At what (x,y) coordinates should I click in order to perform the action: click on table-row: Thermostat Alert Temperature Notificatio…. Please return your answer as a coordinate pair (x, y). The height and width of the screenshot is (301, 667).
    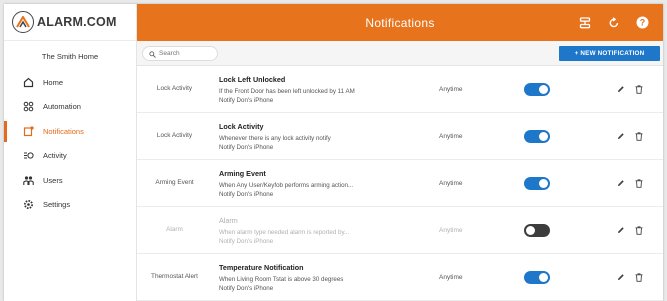
    Looking at the image, I should click on (400, 277).